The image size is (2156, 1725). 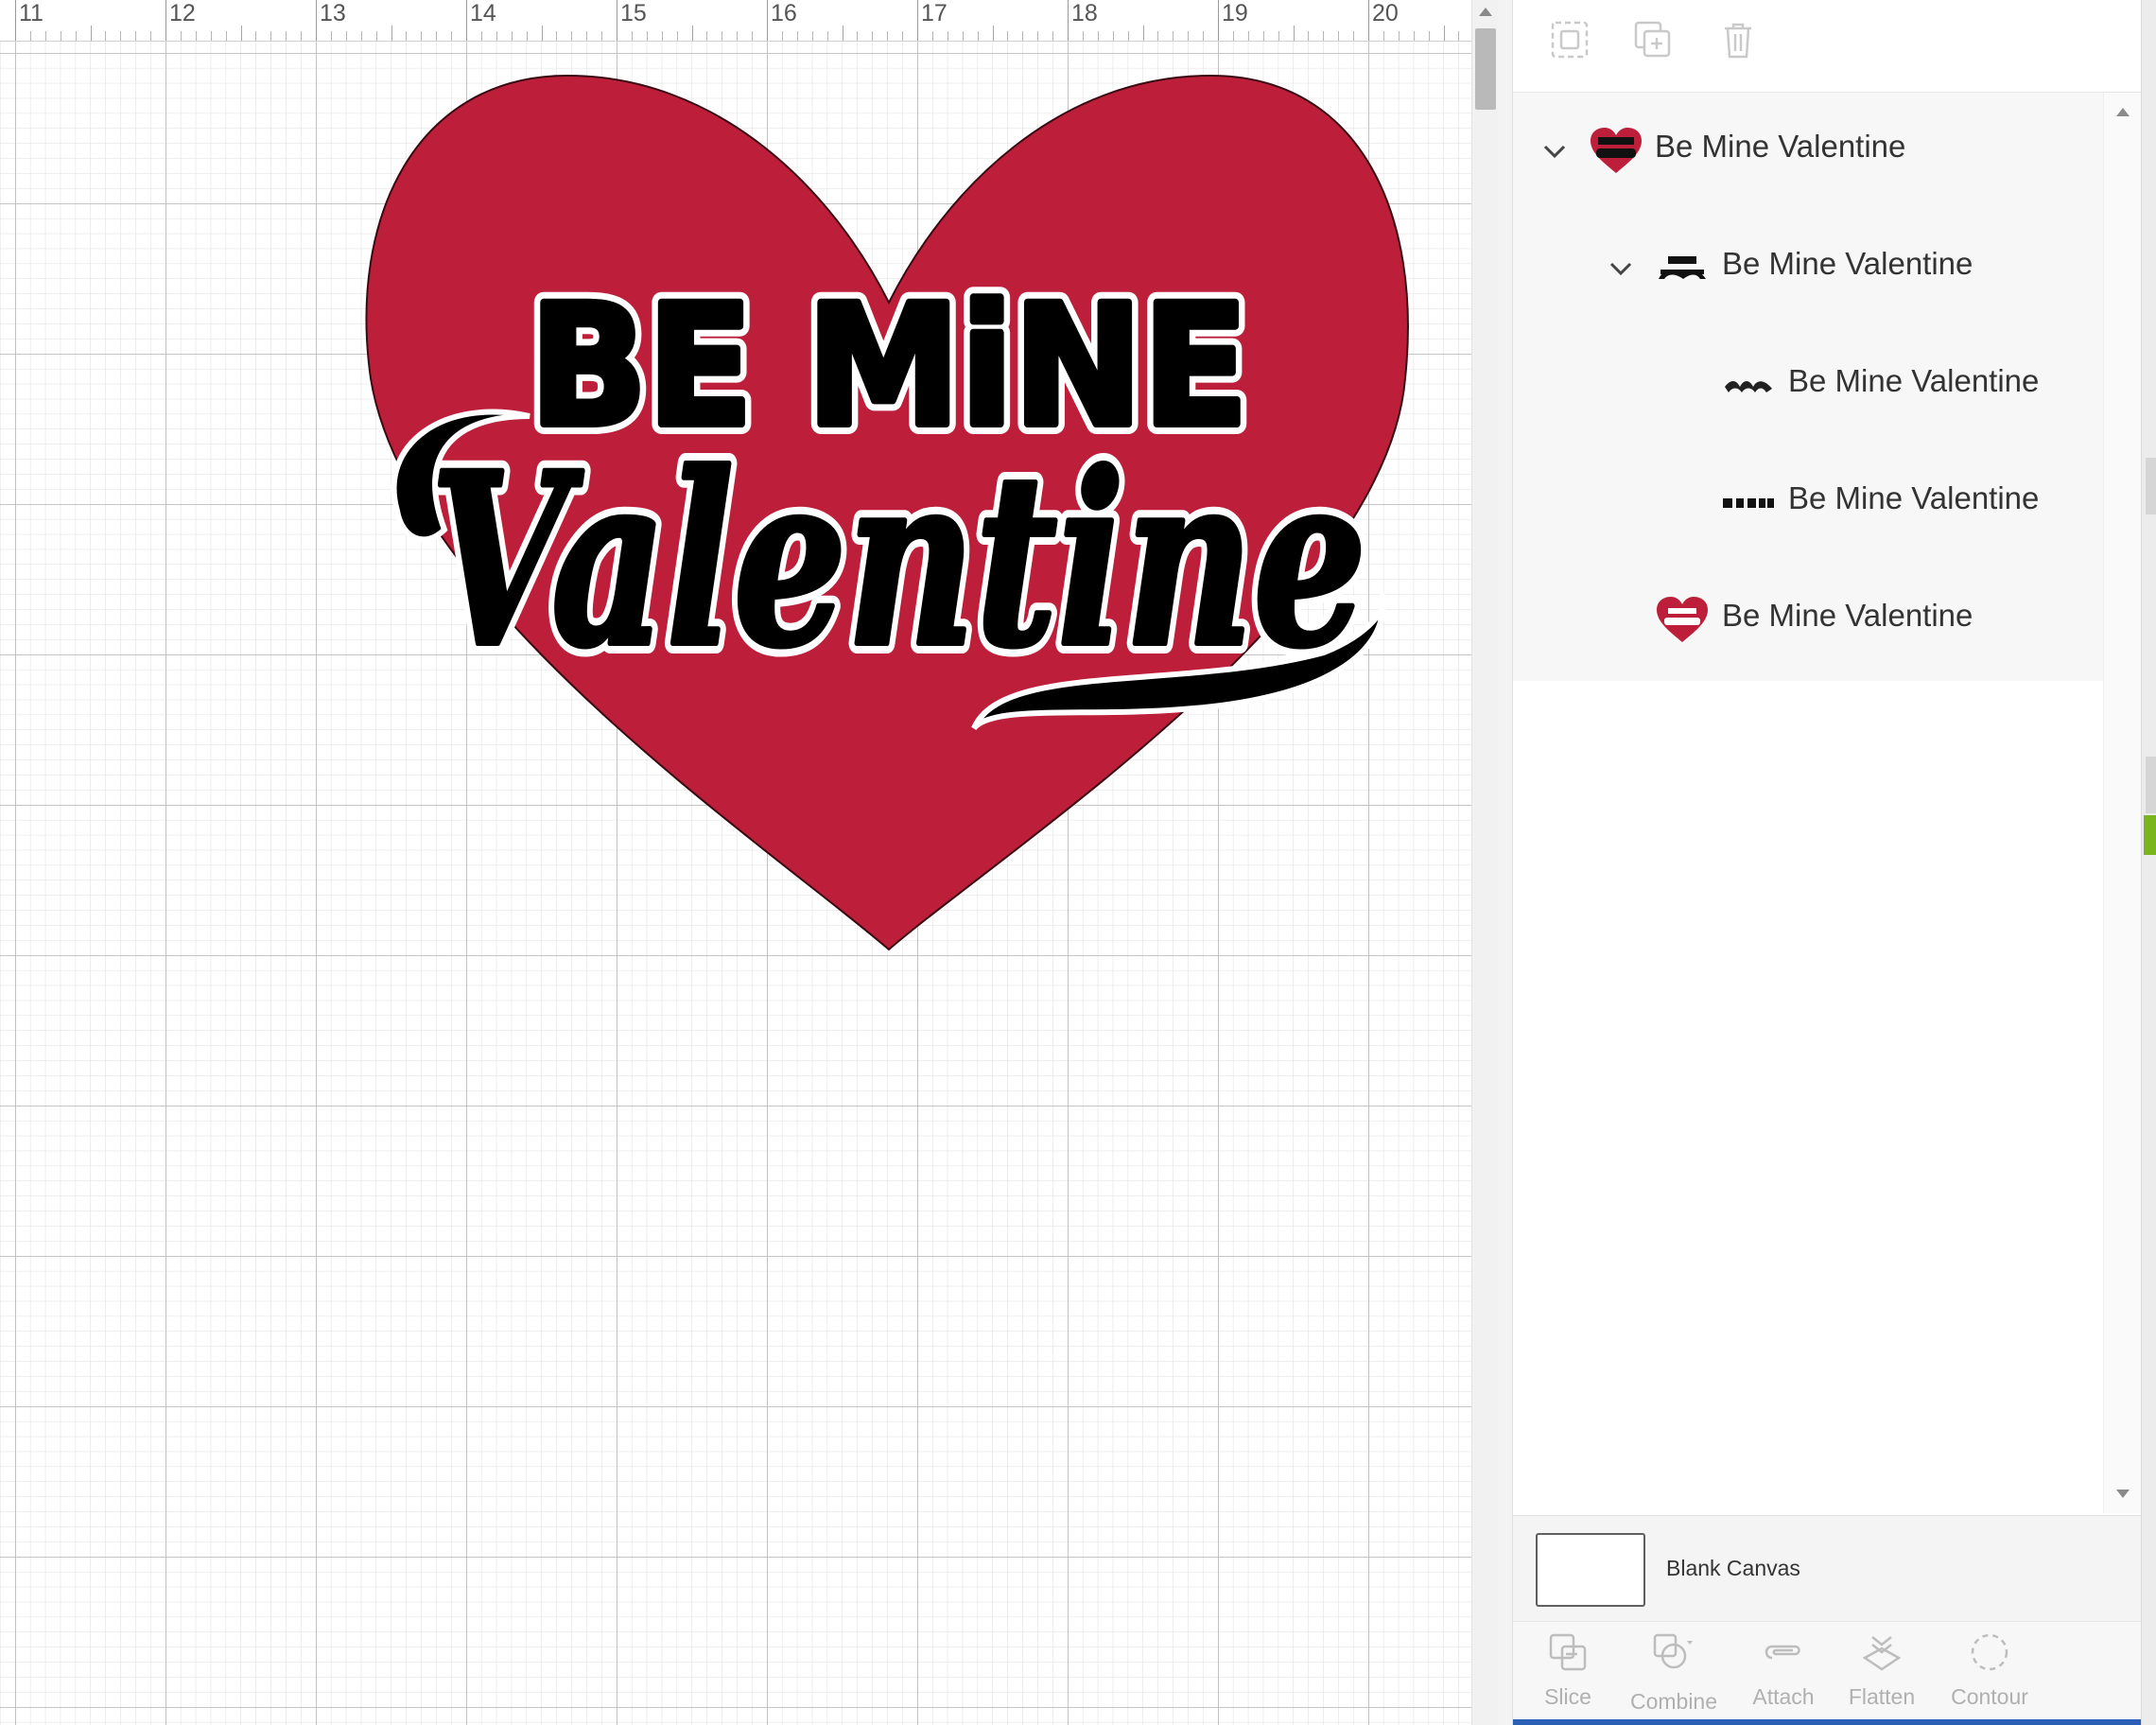 What do you see at coordinates (2150, 835) in the screenshot?
I see `edge-tab-active` at bounding box center [2150, 835].